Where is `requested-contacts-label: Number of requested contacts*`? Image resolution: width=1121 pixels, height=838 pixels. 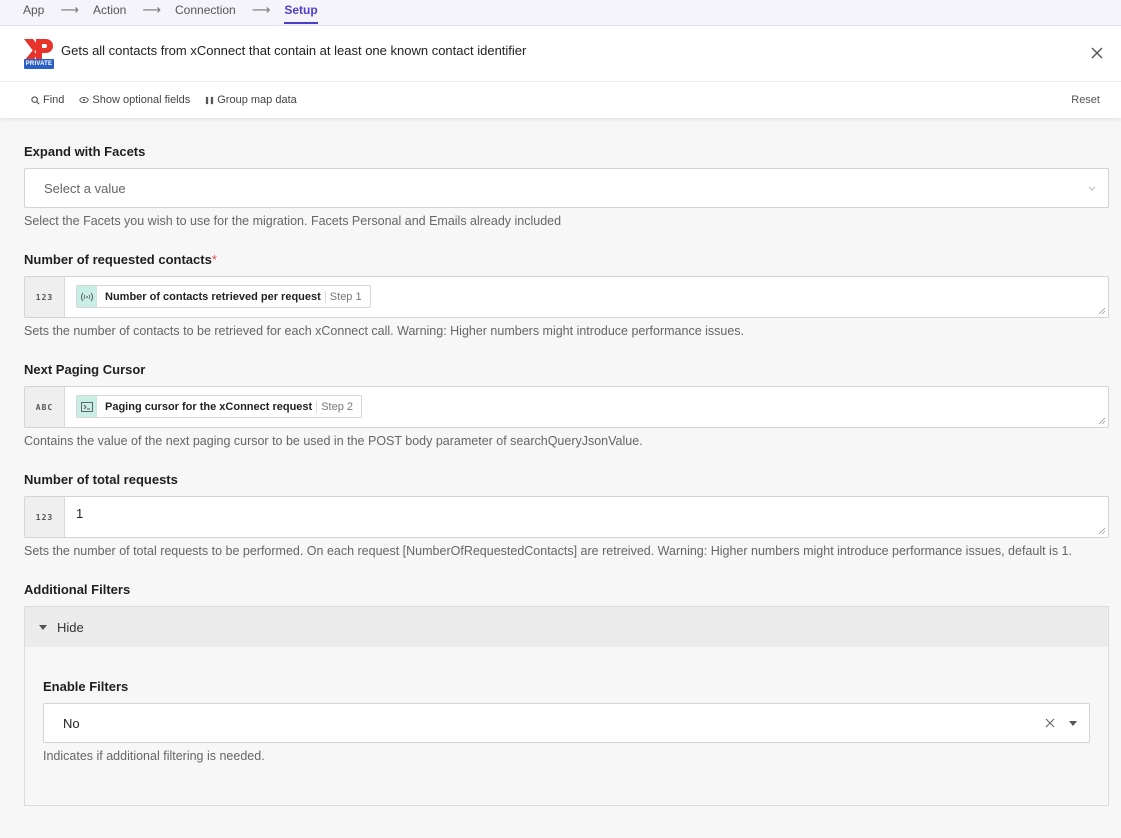 requested-contacts-label: Number of requested contacts* is located at coordinates (566, 259).